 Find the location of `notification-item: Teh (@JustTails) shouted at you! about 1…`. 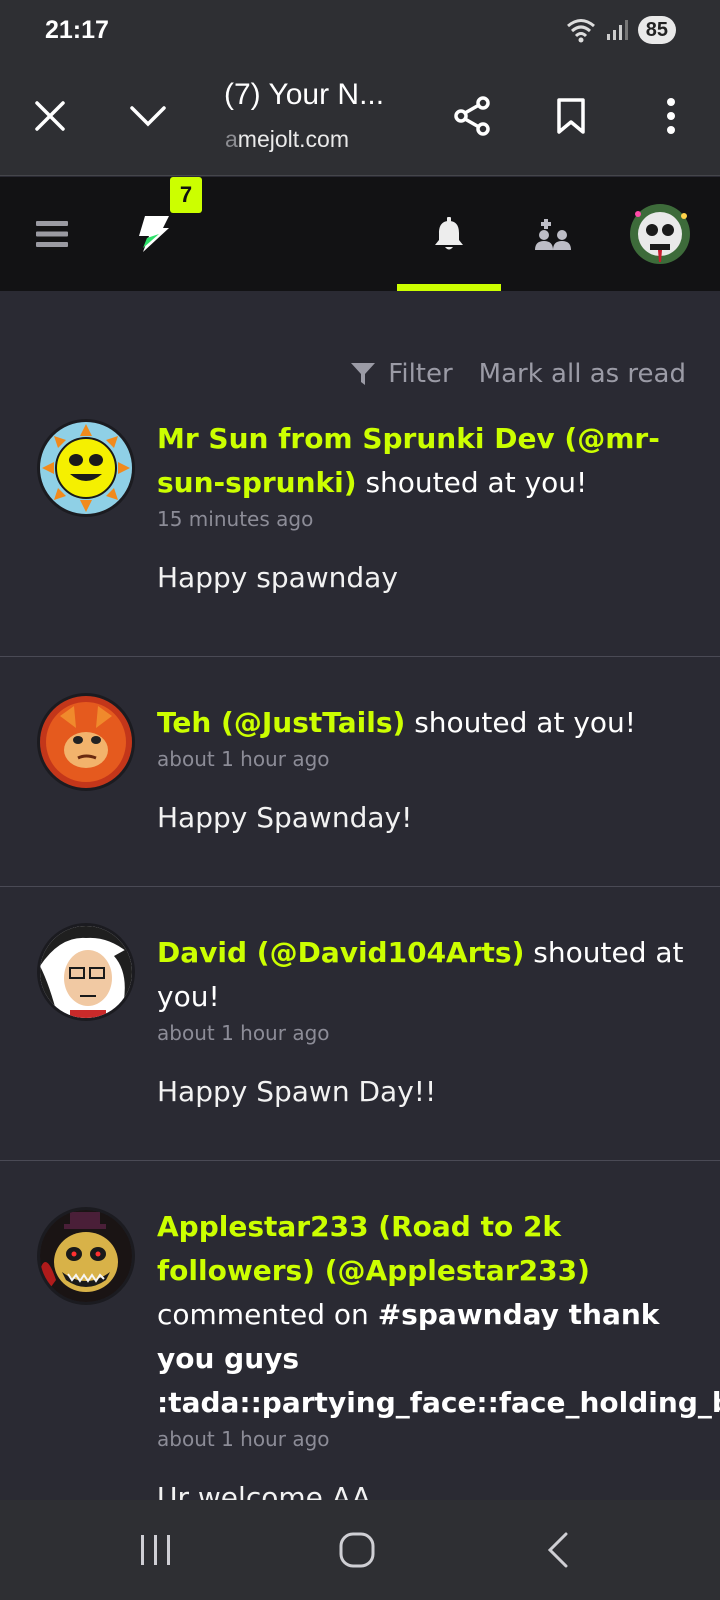

notification-item: Teh (@JustTails) shouted at you! about 1… is located at coordinates (360, 772).